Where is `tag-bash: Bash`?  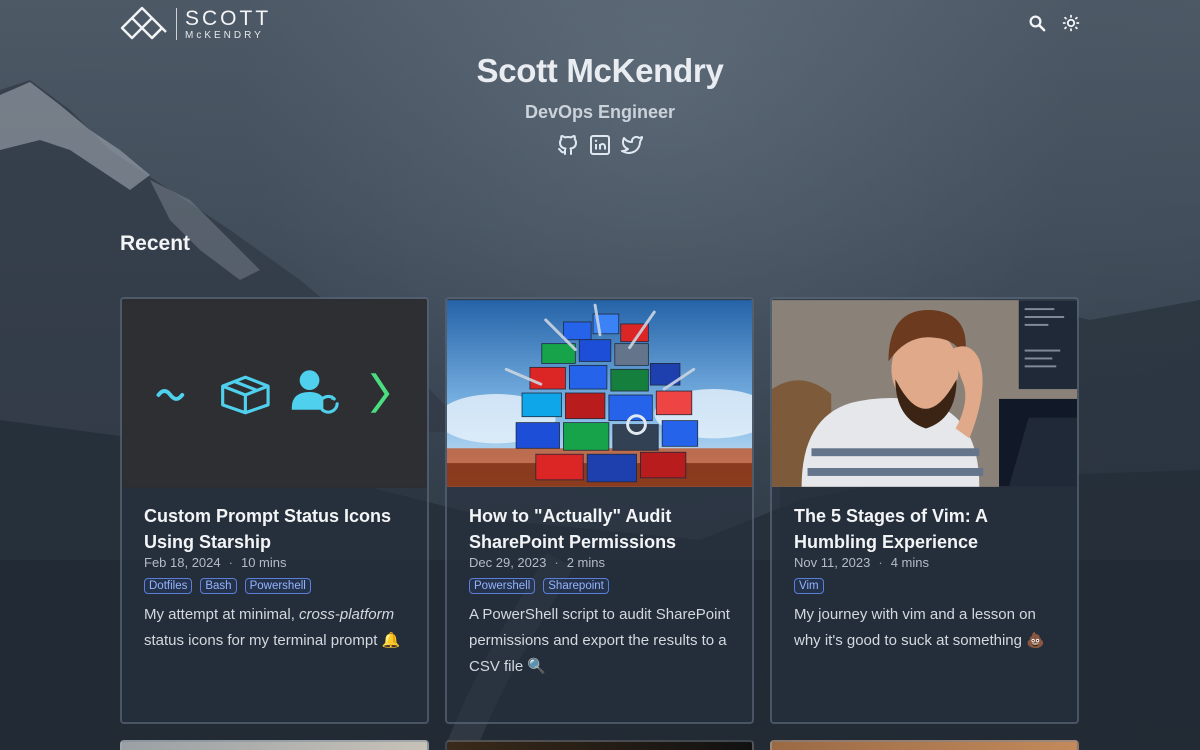
tag-bash: Bash is located at coordinates (218, 586).